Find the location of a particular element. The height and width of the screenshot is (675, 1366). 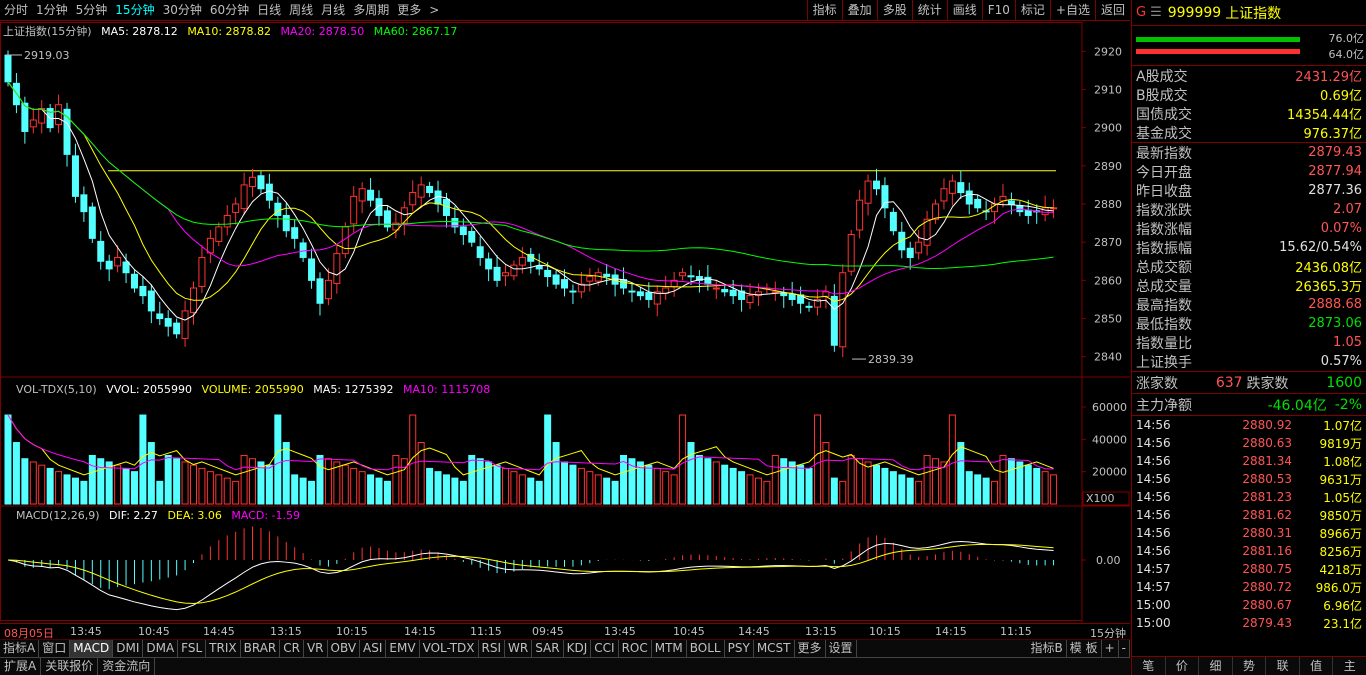

indicator-tab-5: FSL is located at coordinates (192, 648).